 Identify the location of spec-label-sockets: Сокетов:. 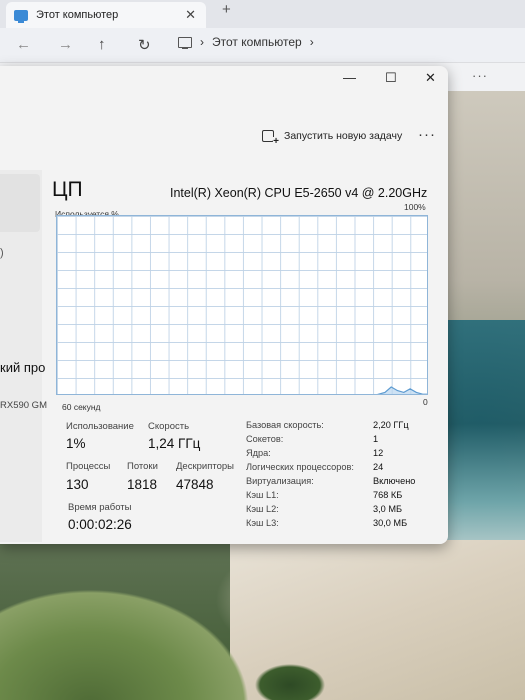
(265, 439).